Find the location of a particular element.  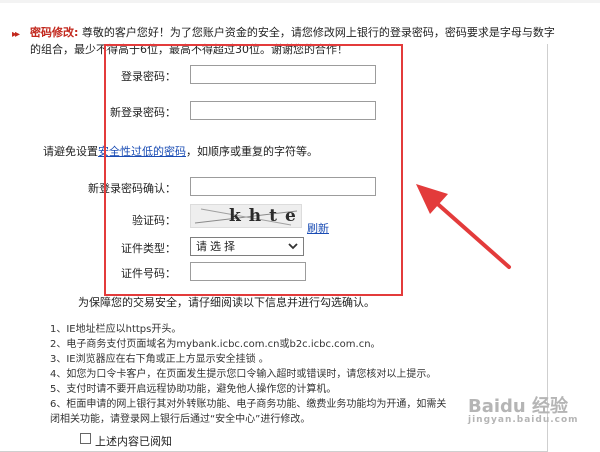

annotation-arrow-icon is located at coordinates (463, 226).